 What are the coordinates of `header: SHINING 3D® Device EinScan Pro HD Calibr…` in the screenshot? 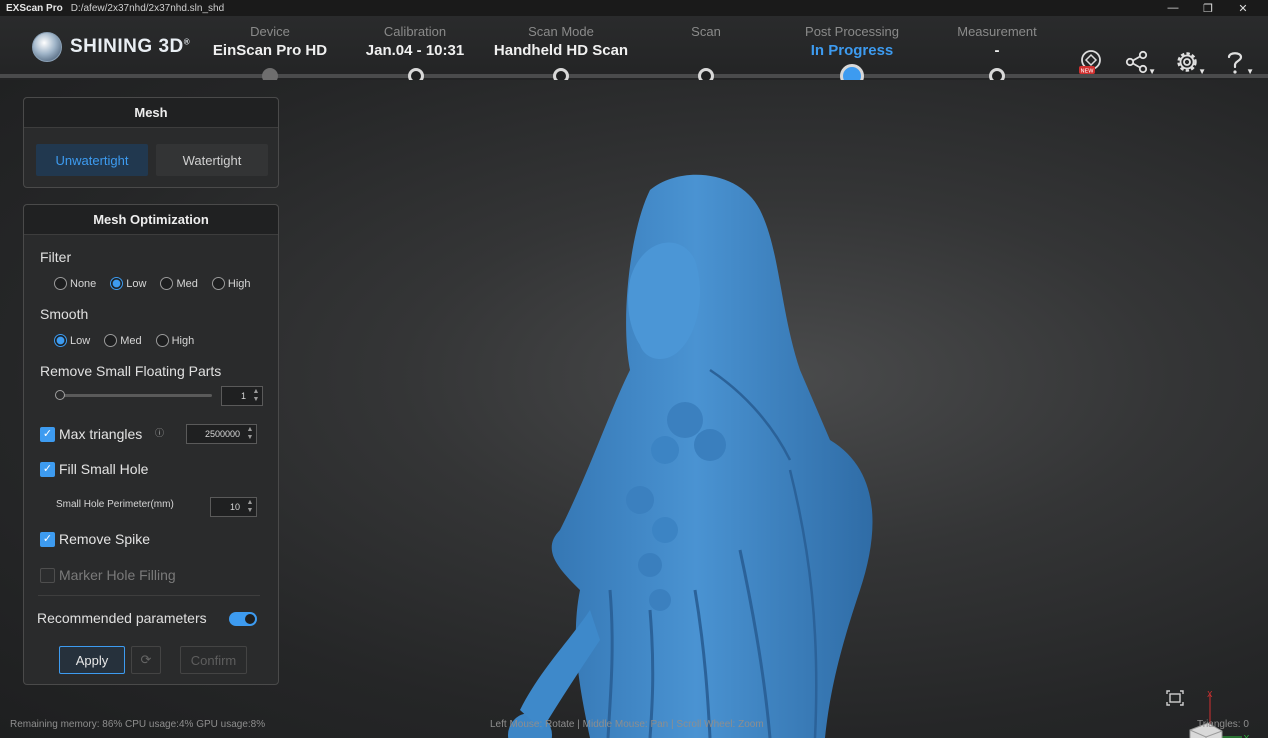 It's located at (634, 48).